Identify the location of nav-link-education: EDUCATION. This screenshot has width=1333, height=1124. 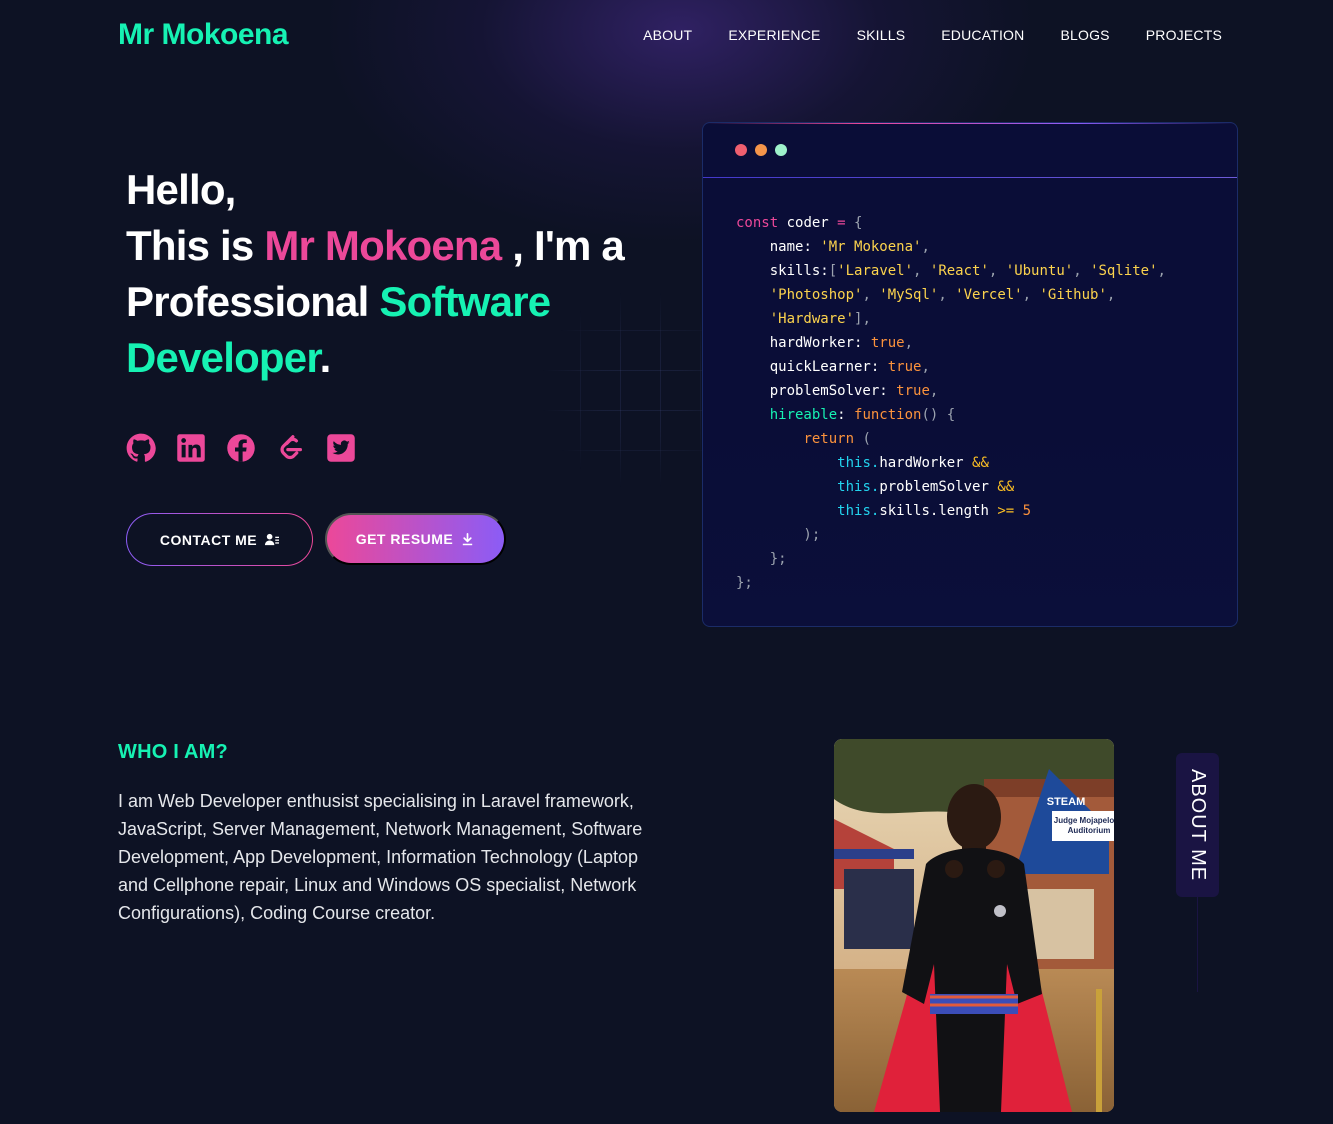
(982, 35).